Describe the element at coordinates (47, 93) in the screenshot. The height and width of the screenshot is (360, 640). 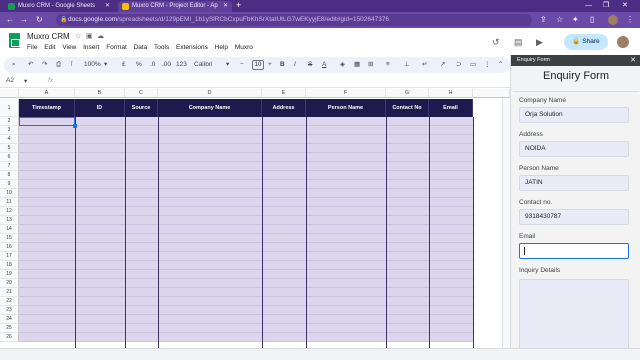
I see `column-header-a: A` at that location.